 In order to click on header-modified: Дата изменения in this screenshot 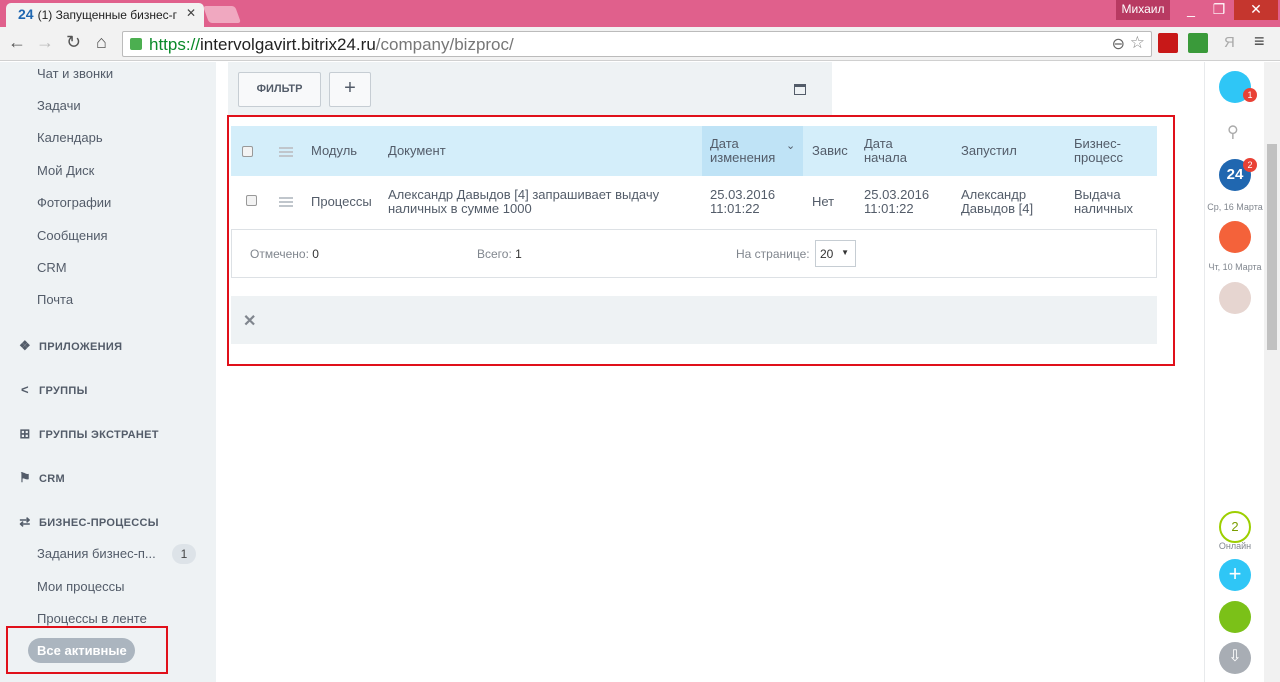, I will do `click(742, 151)`.